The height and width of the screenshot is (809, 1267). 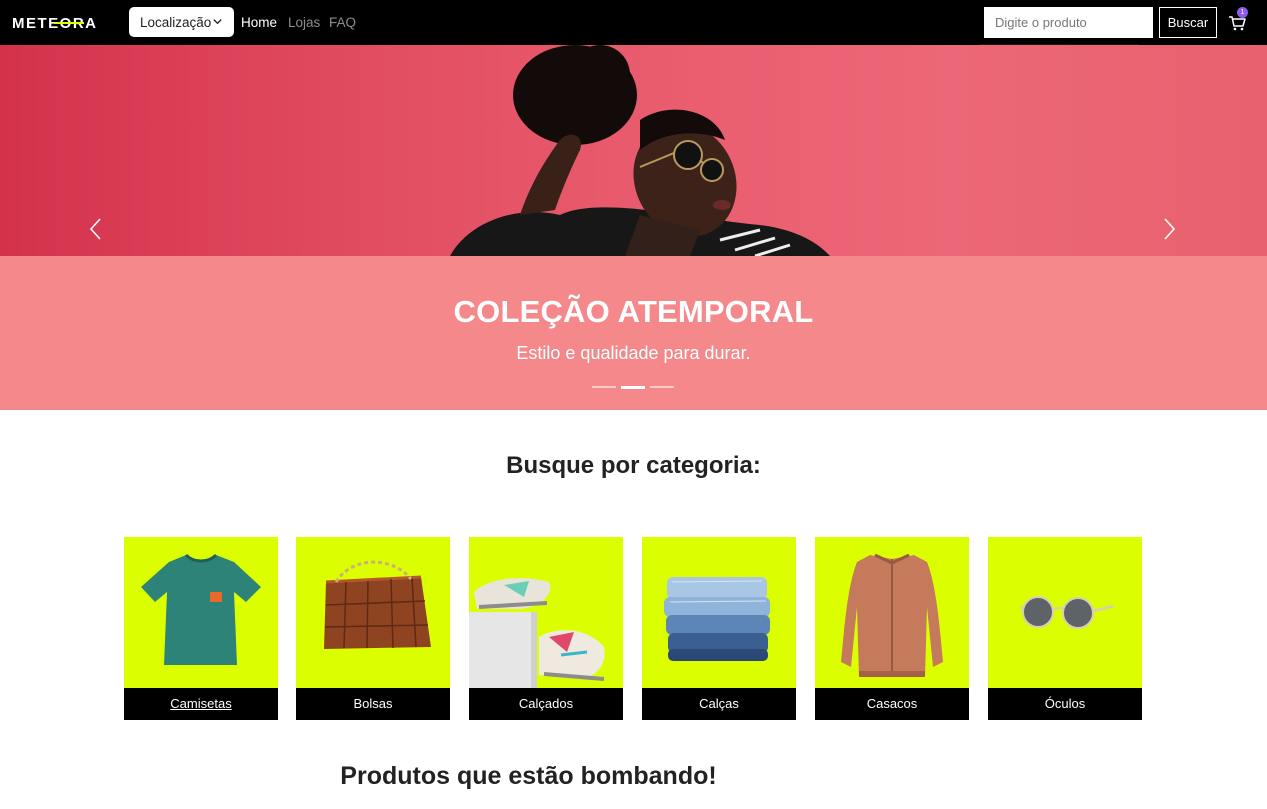 What do you see at coordinates (373, 704) in the screenshot?
I see `category-label: Bolsas` at bounding box center [373, 704].